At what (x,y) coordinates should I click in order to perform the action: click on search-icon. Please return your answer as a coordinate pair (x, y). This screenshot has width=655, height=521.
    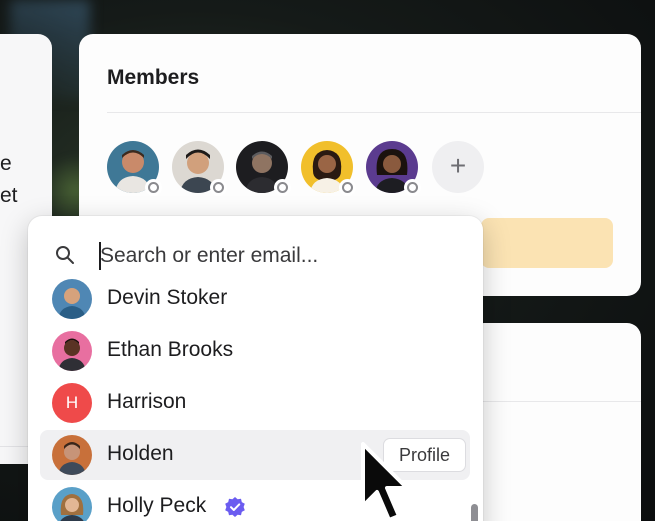
    Looking at the image, I should click on (65, 255).